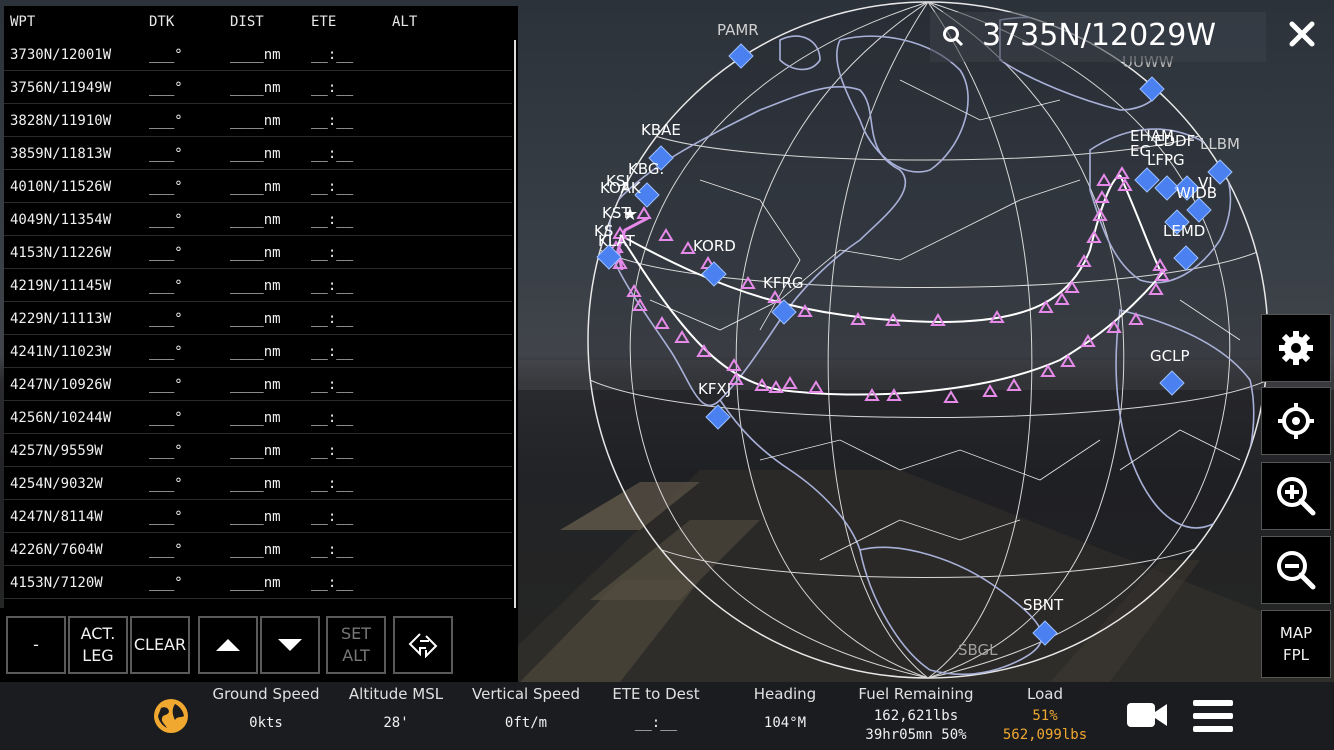  Describe the element at coordinates (23, 22) in the screenshot. I see `header-wpt: WPT` at that location.